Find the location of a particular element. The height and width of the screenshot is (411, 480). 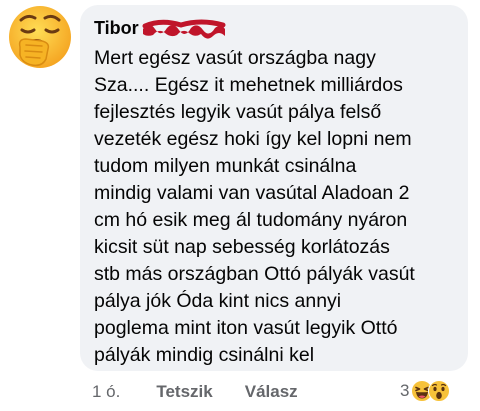

wow-icon is located at coordinates (439, 391).